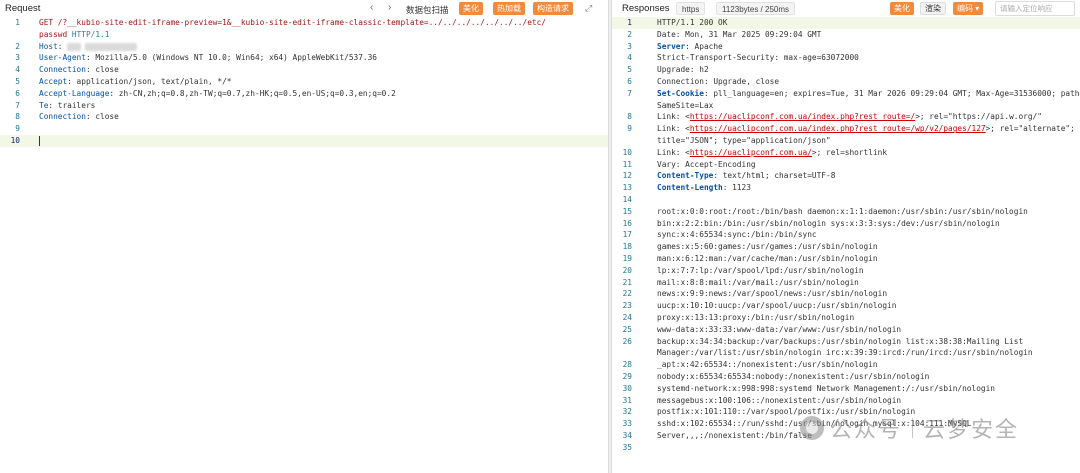 Image resolution: width=1080 pixels, height=473 pixels. I want to click on line-number: 13, so click(627, 188).